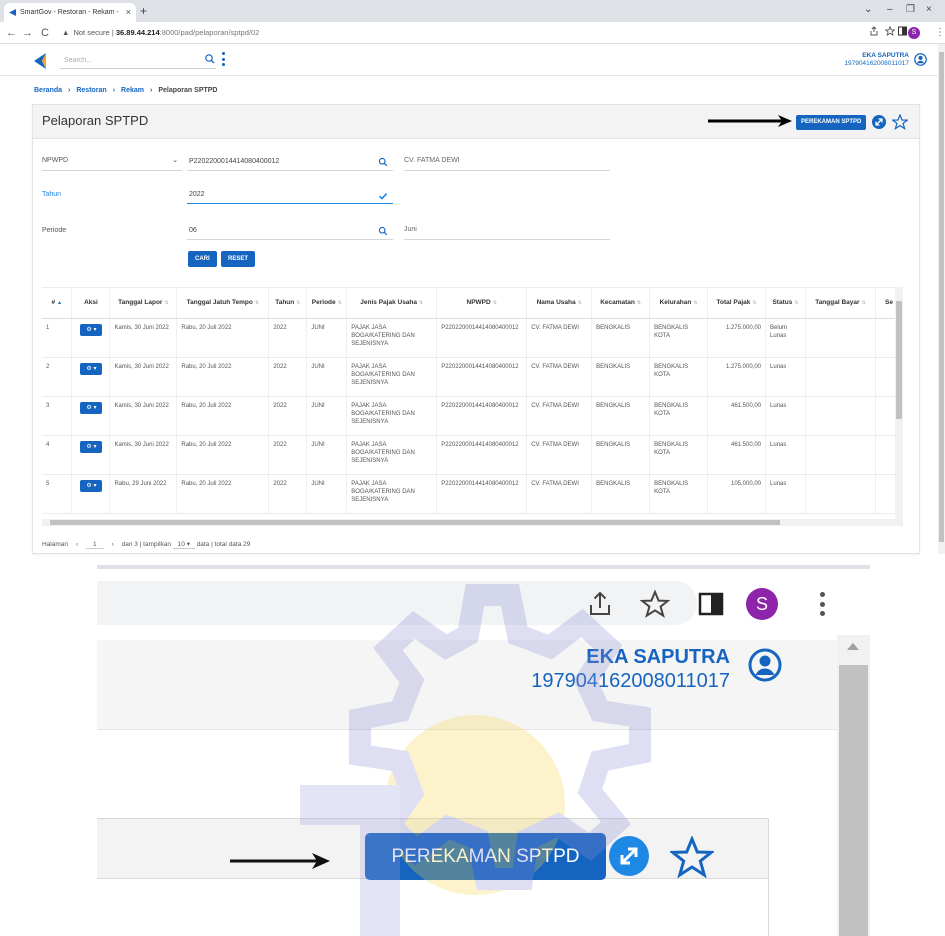 Image resolution: width=945 pixels, height=936 pixels. Describe the element at coordinates (137, 32) in the screenshot. I see `url-host: 36.89.44.214` at that location.